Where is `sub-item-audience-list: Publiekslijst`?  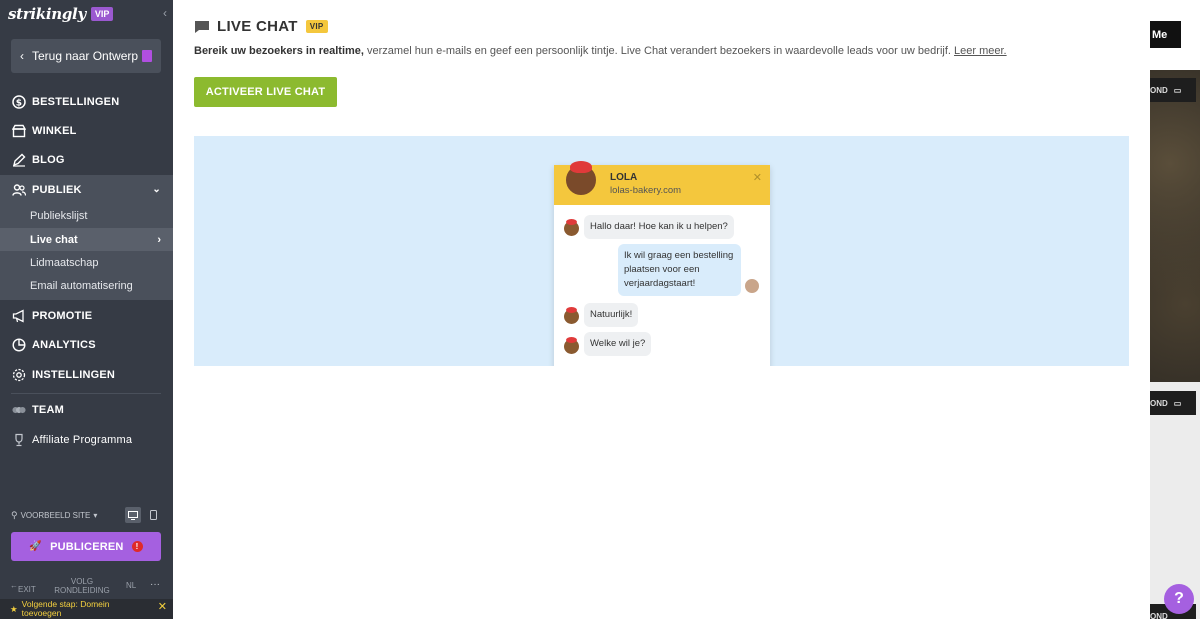
sub-item-audience-list: Publiekslijst is located at coordinates (86, 215).